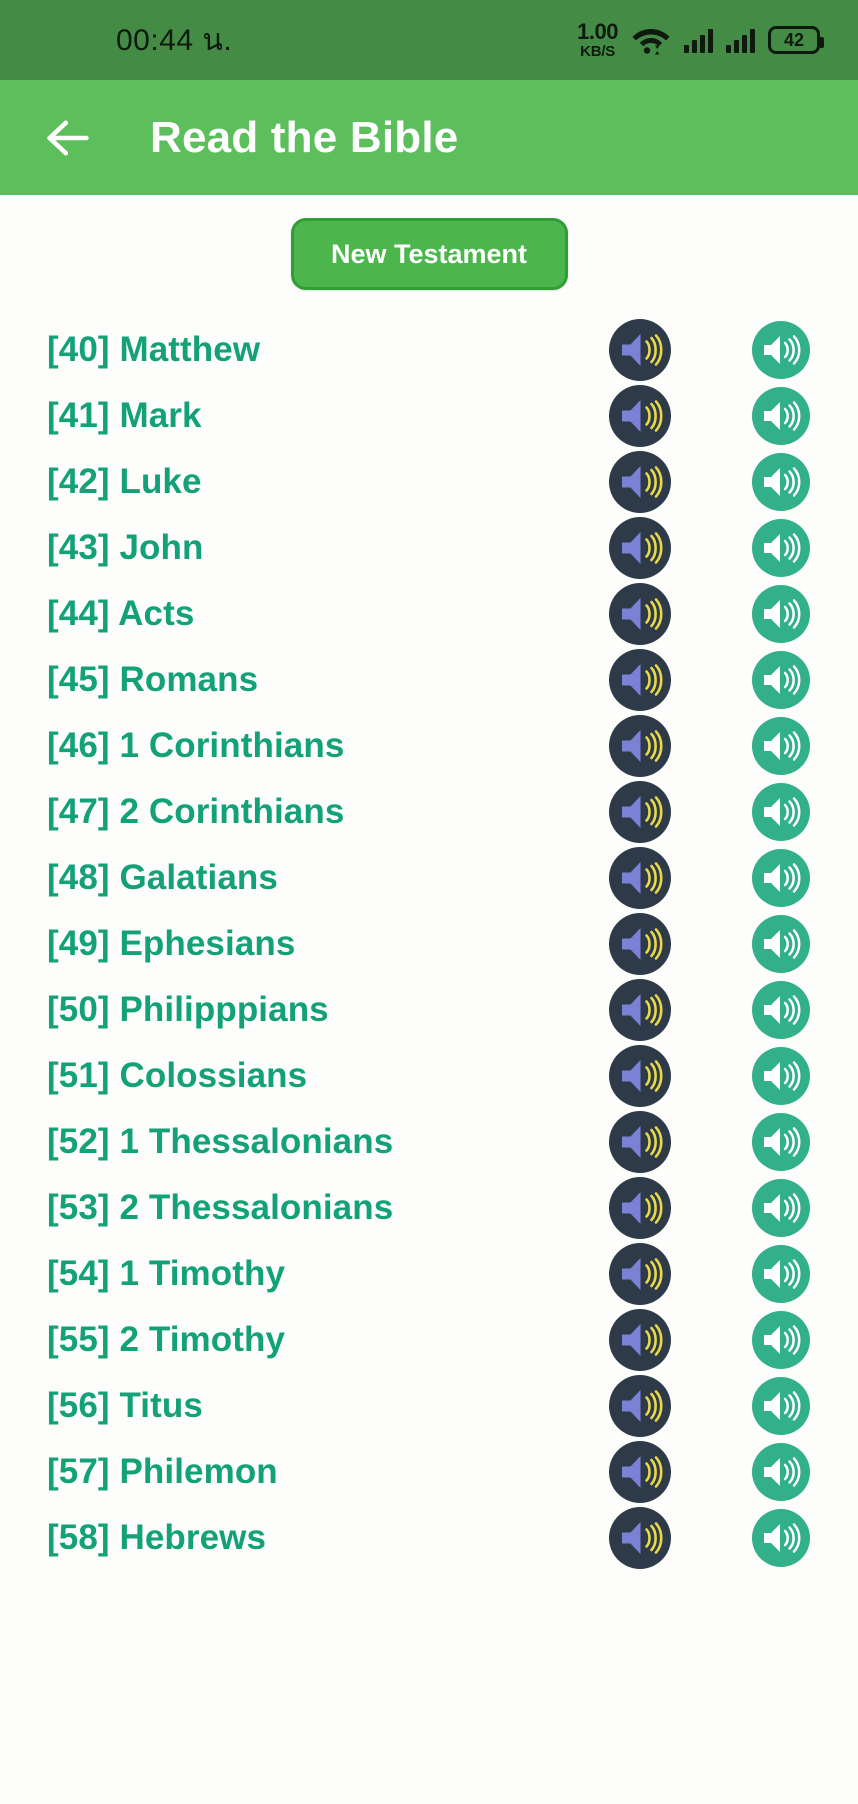 Image resolution: width=858 pixels, height=1804 pixels. I want to click on network-speed-value: 1.00, so click(597, 31).